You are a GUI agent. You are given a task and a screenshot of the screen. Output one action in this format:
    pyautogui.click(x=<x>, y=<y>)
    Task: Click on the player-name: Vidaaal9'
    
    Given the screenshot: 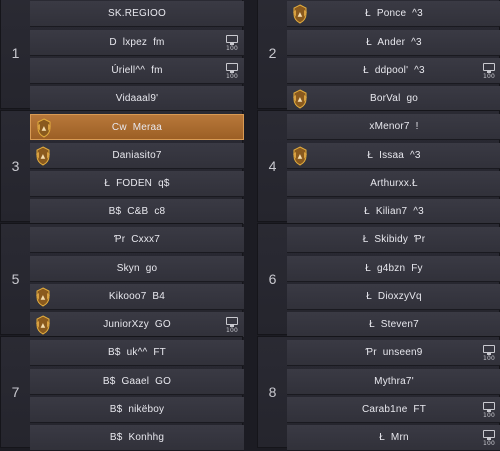 What is the action you would take?
    pyautogui.click(x=137, y=98)
    